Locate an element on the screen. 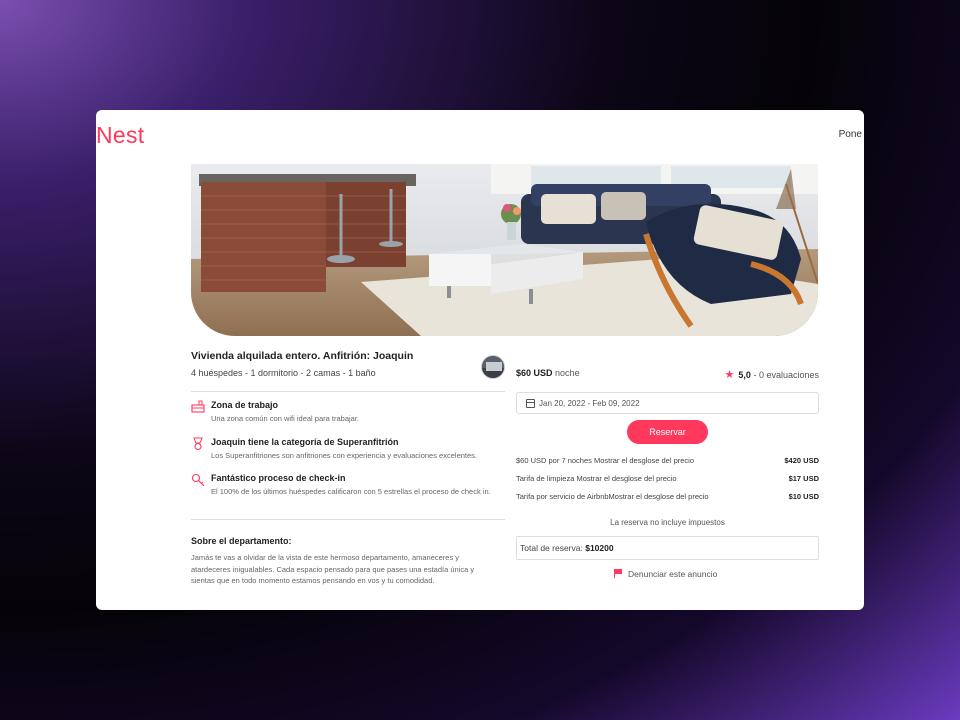 The height and width of the screenshot is (720, 960). tax-note: La reserva no incluye impuestos is located at coordinates (667, 522).